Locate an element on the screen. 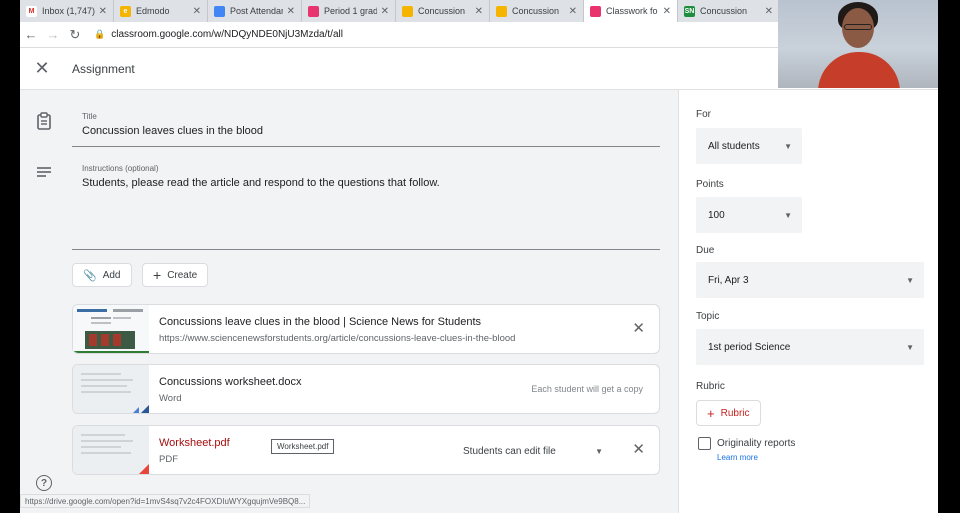 This screenshot has height=513, width=960. tab-title: Classwork fo is located at coordinates (632, 11).